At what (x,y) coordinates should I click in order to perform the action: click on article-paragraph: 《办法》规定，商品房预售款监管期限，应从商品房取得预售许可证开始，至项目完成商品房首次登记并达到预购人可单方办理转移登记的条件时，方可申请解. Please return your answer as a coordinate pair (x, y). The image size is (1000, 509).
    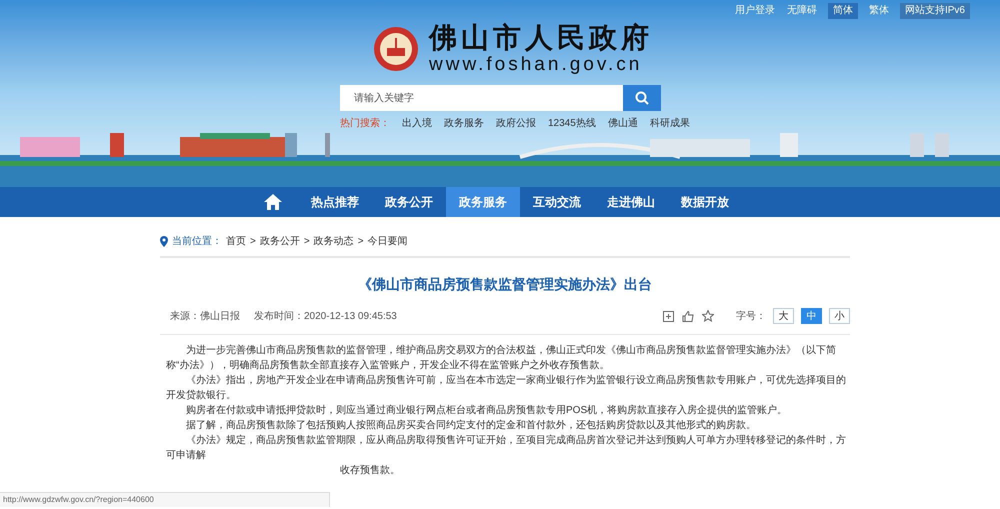
    Looking at the image, I should click on (506, 448).